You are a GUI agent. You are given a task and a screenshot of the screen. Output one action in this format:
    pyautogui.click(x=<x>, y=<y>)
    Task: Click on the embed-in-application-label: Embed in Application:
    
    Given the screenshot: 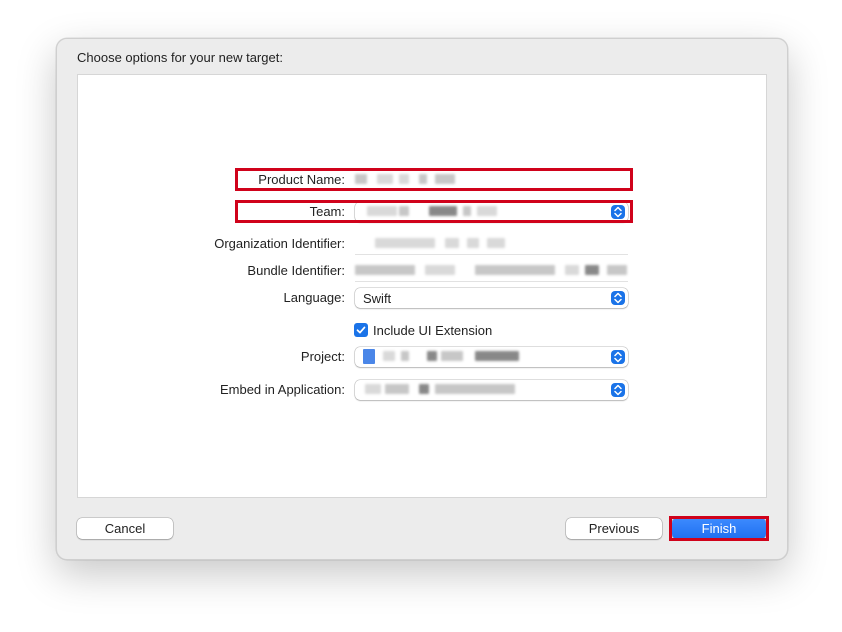 What is the action you would take?
    pyautogui.click(x=282, y=389)
    